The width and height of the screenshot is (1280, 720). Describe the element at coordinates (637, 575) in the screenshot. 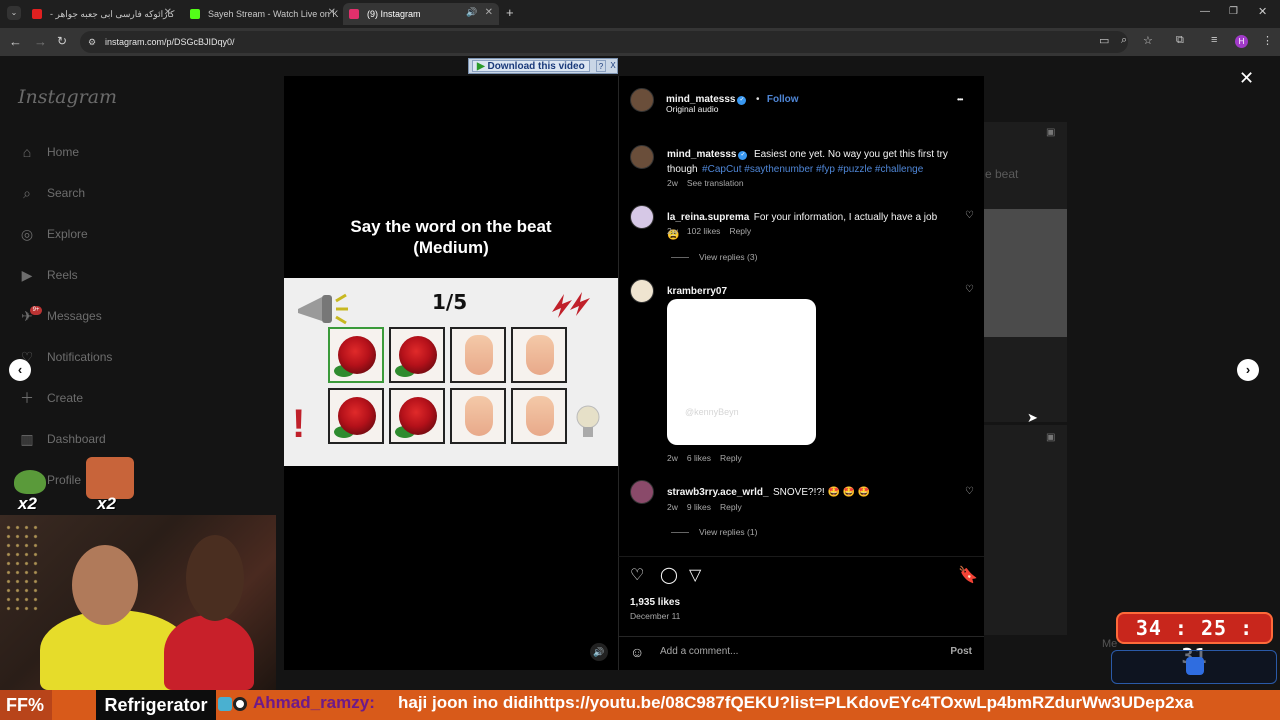

I see `like-heart-icon: ♡` at that location.